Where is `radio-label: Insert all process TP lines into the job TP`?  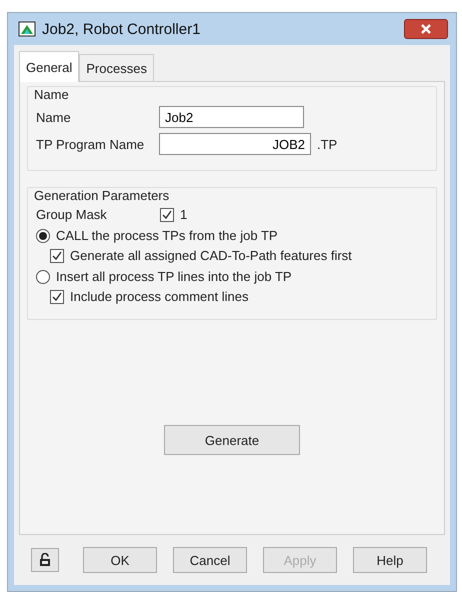 radio-label: Insert all process TP lines into the job TP is located at coordinates (174, 276).